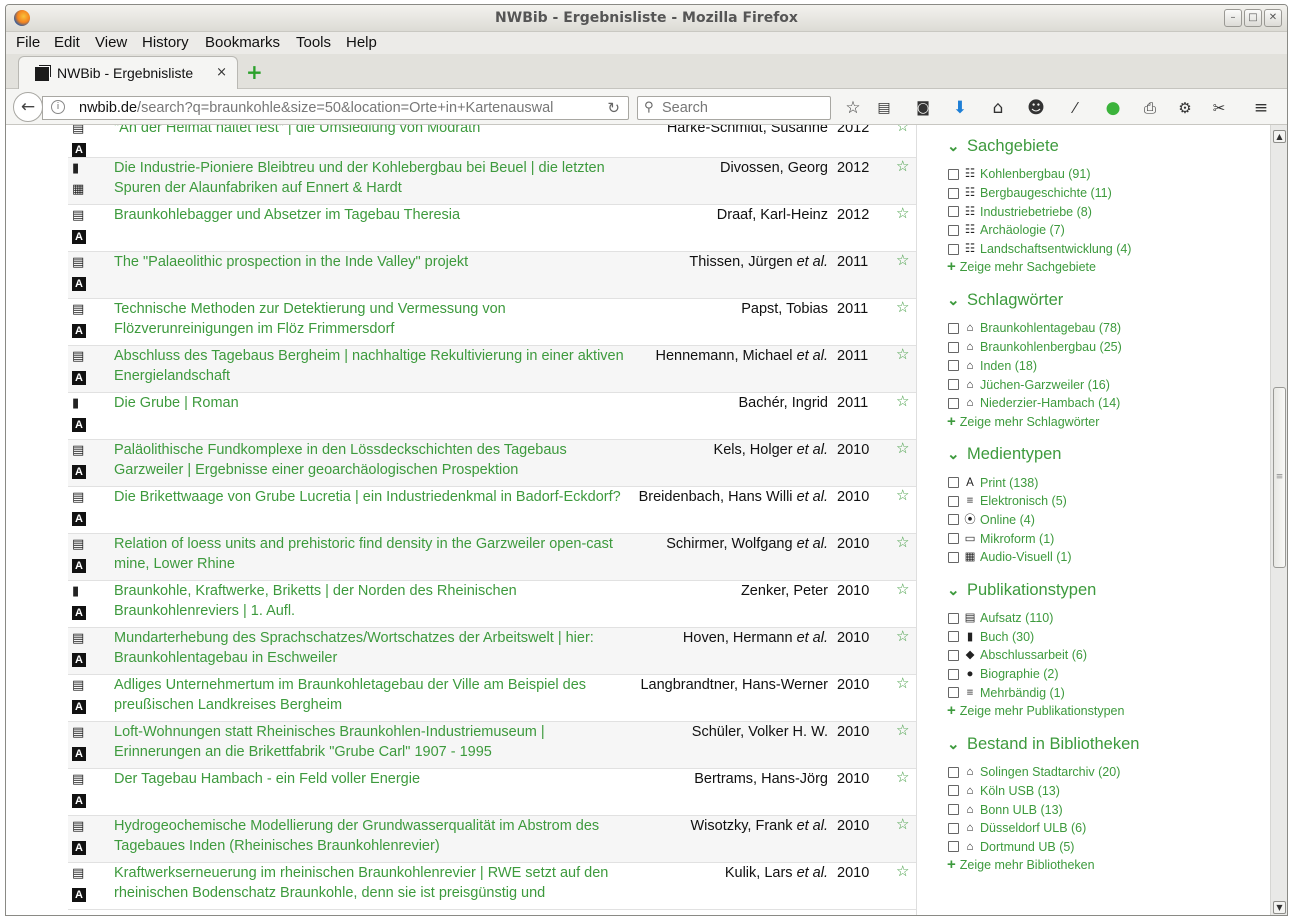 The height and width of the screenshot is (922, 1294). What do you see at coordinates (1108, 249) in the screenshot?
I see `facet-item: ☷ Landschaftsentwicklung (4)` at bounding box center [1108, 249].